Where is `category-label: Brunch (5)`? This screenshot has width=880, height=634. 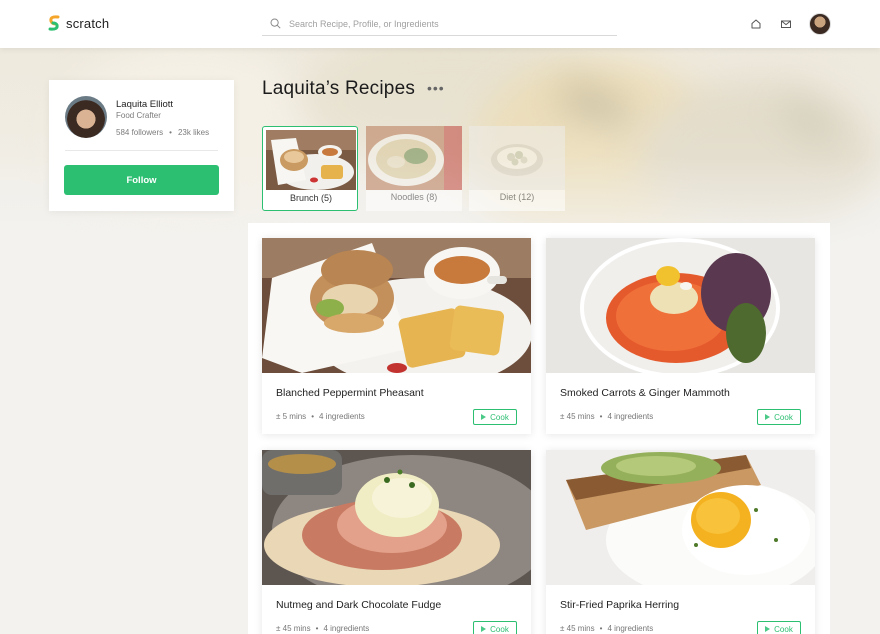
category-label: Brunch (5) is located at coordinates (311, 198).